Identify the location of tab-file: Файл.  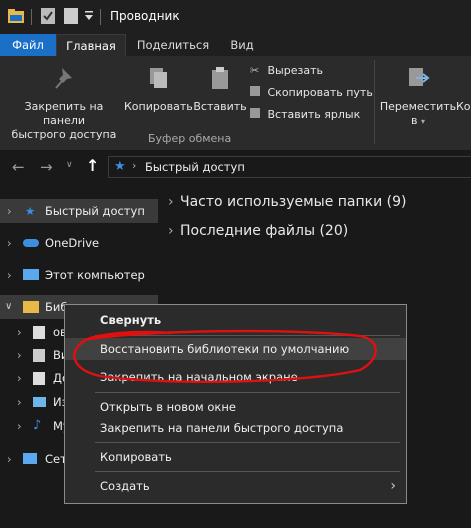
(28, 45).